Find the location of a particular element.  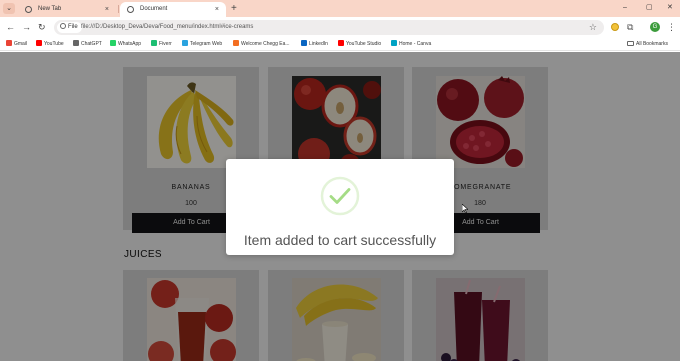

back-button: ← is located at coordinates (10, 27).